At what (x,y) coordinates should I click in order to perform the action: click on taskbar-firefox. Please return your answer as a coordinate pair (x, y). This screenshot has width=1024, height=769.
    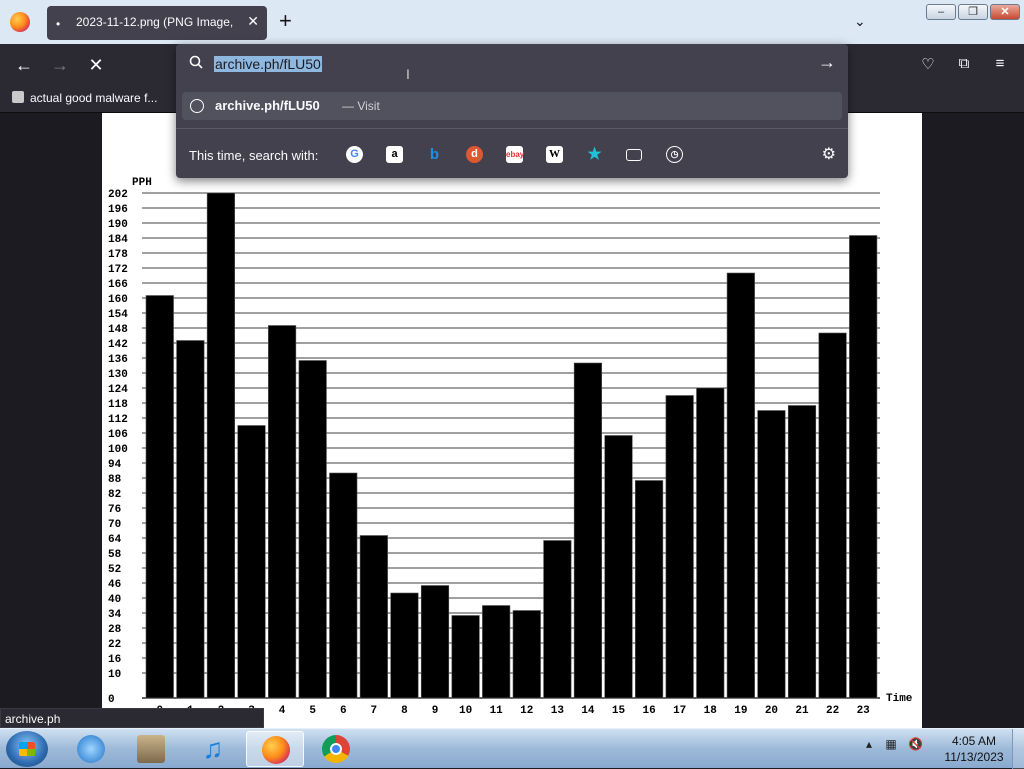
    Looking at the image, I should click on (275, 749).